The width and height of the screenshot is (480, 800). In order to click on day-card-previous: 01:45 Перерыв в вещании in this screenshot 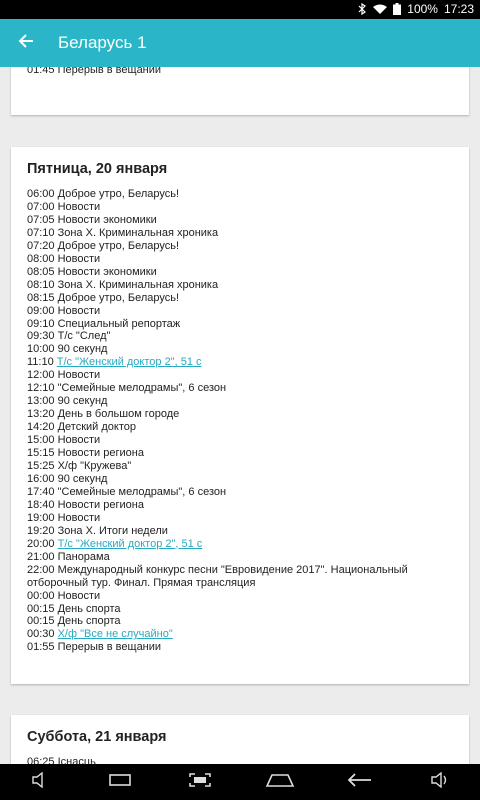, I will do `click(240, 91)`.